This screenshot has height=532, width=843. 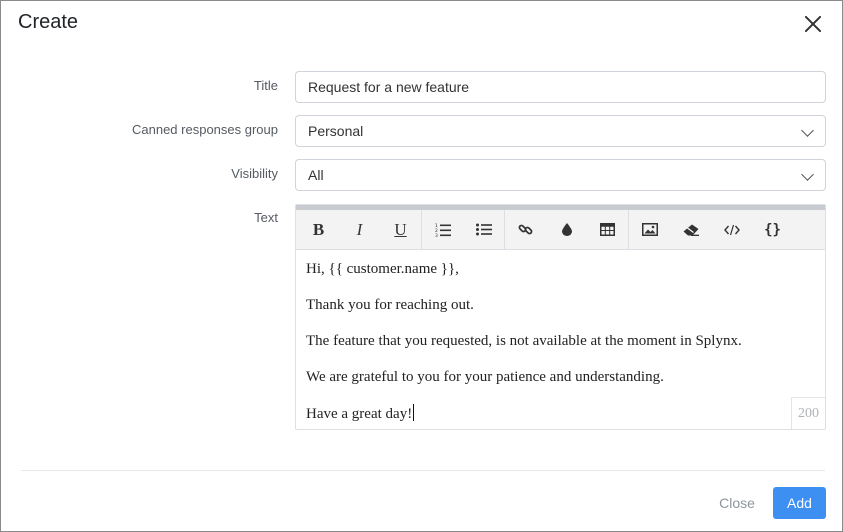 What do you see at coordinates (414, 412) in the screenshot?
I see `text-caret` at bounding box center [414, 412].